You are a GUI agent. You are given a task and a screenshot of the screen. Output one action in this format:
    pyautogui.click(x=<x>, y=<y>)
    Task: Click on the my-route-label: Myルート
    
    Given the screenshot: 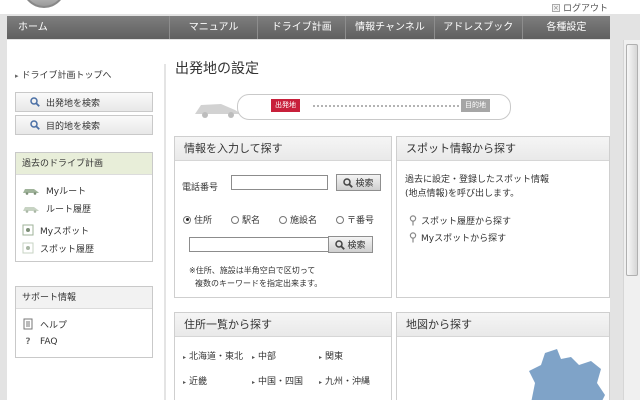 What is the action you would take?
    pyautogui.click(x=66, y=191)
    